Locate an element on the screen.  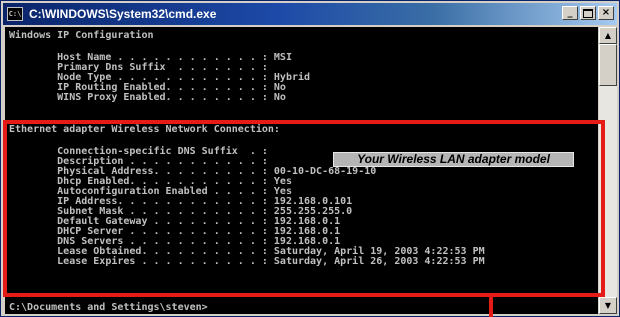
scroll-down-button: ▼ is located at coordinates (608, 305).